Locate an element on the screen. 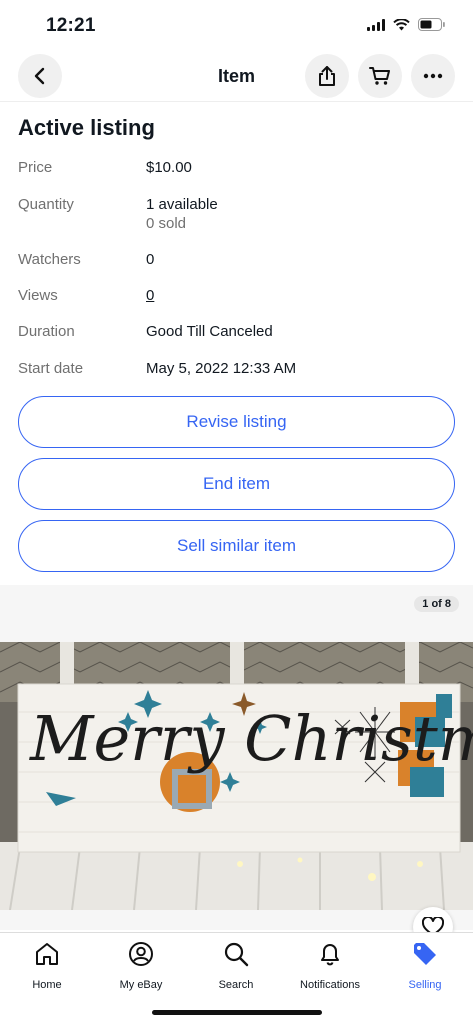 This screenshot has height=1024, width=473. tab-notifications: Notifications is located at coordinates (330, 965).